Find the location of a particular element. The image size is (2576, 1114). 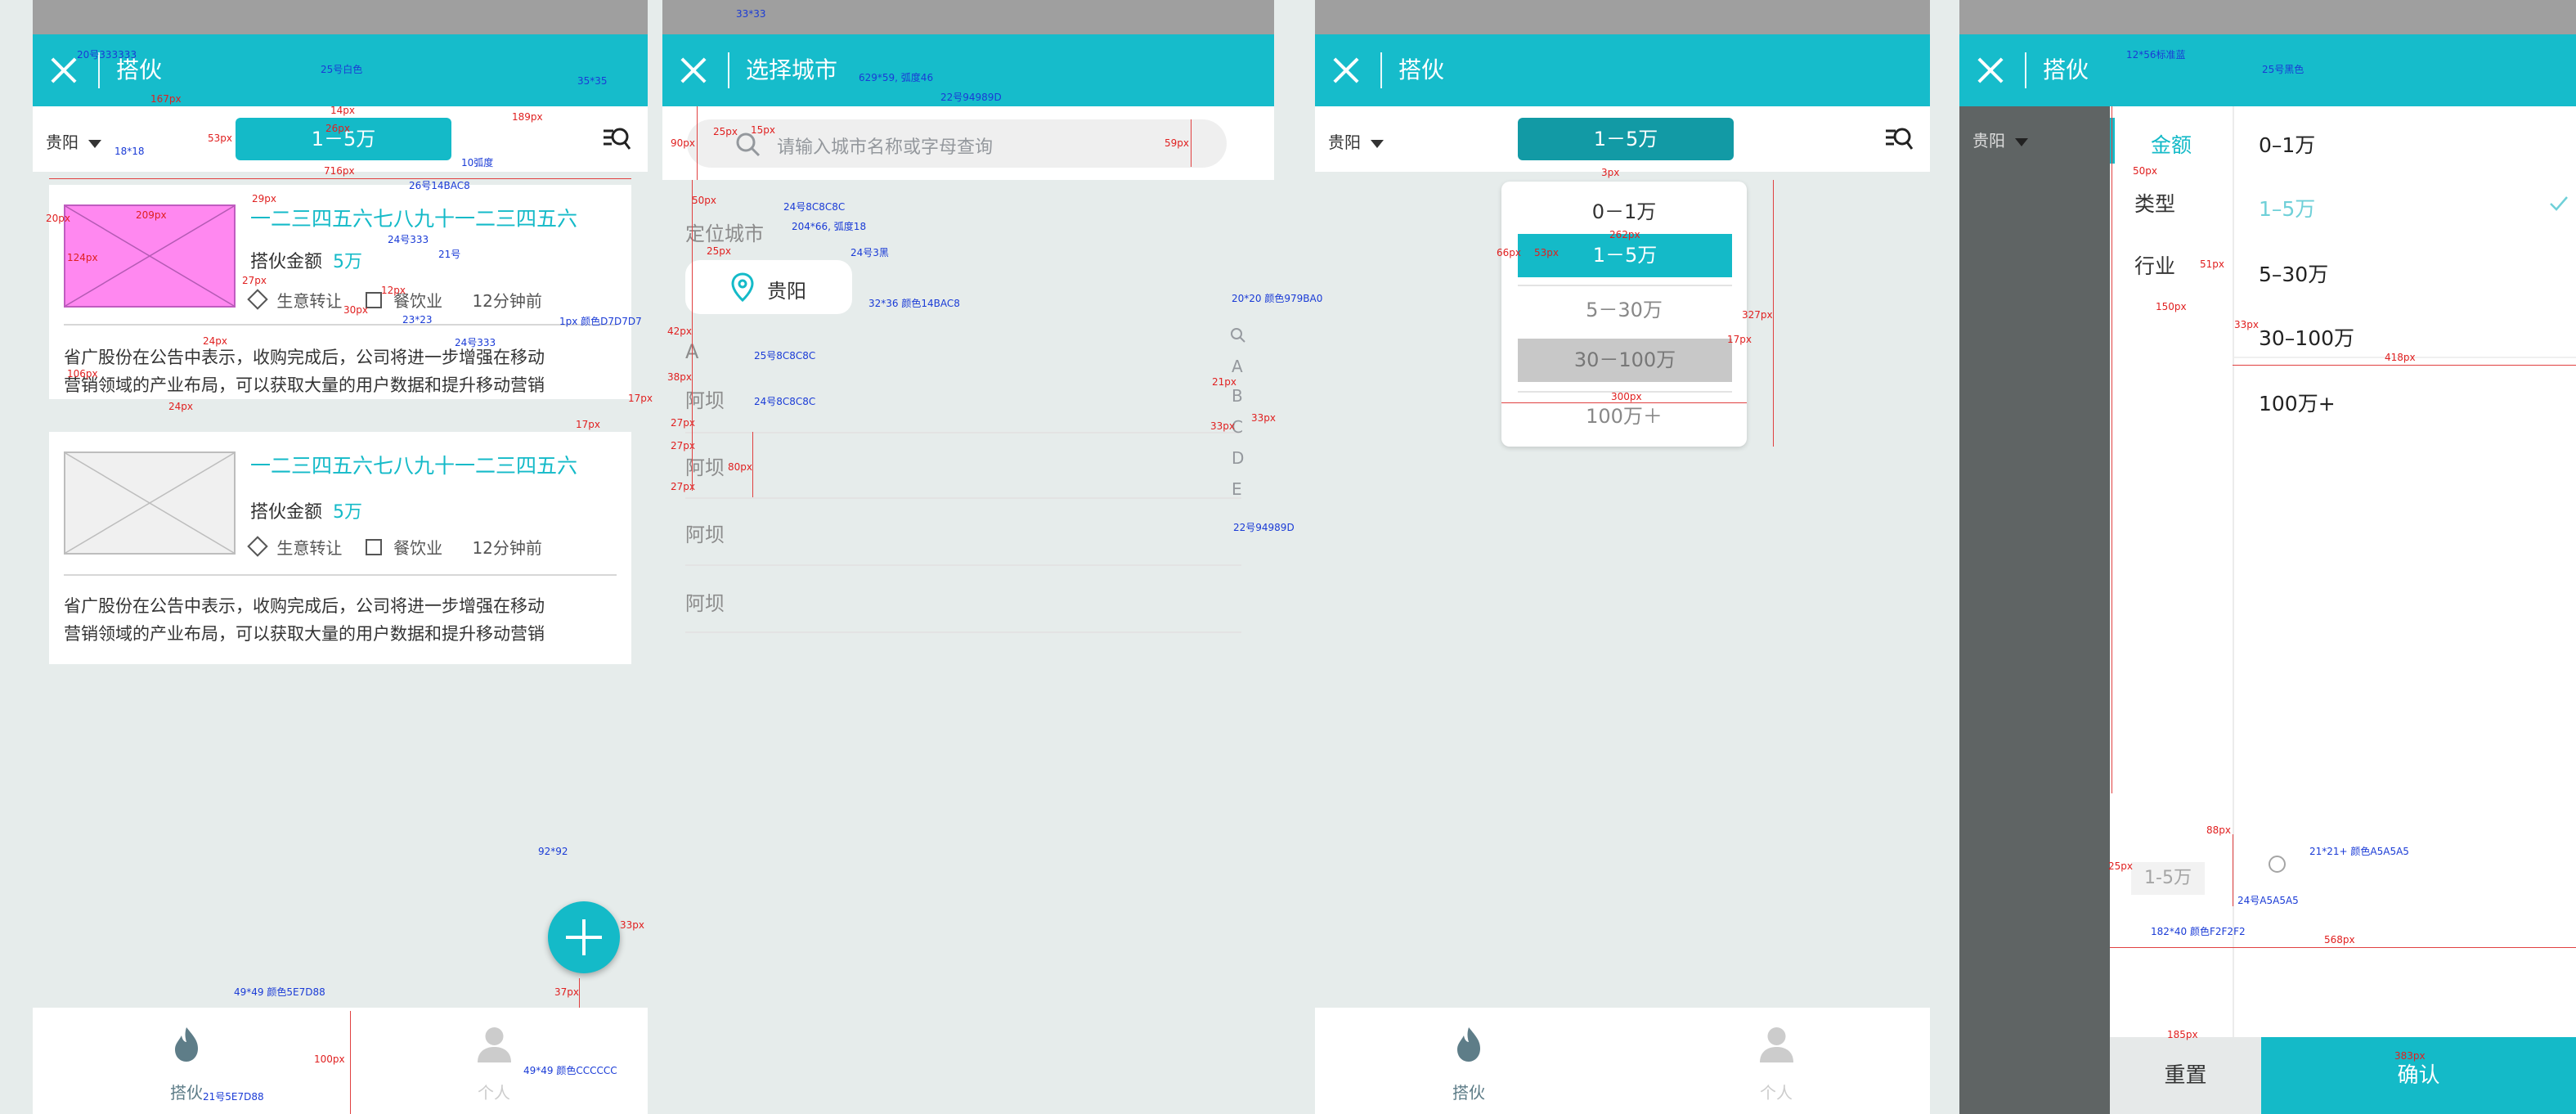

annotation: 21*21+ 颜色A5A5A5 is located at coordinates (2359, 852).